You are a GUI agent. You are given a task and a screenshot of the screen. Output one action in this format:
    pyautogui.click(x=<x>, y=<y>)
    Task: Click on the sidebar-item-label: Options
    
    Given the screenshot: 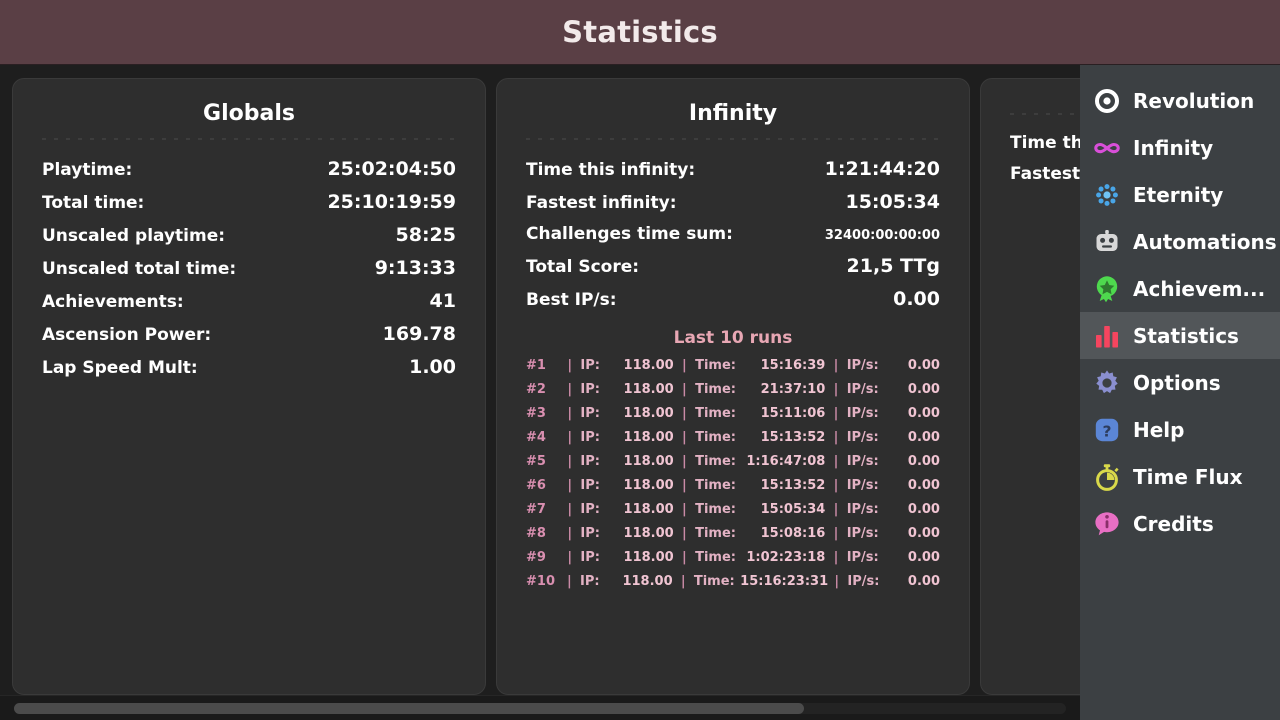 What is the action you would take?
    pyautogui.click(x=1177, y=382)
    